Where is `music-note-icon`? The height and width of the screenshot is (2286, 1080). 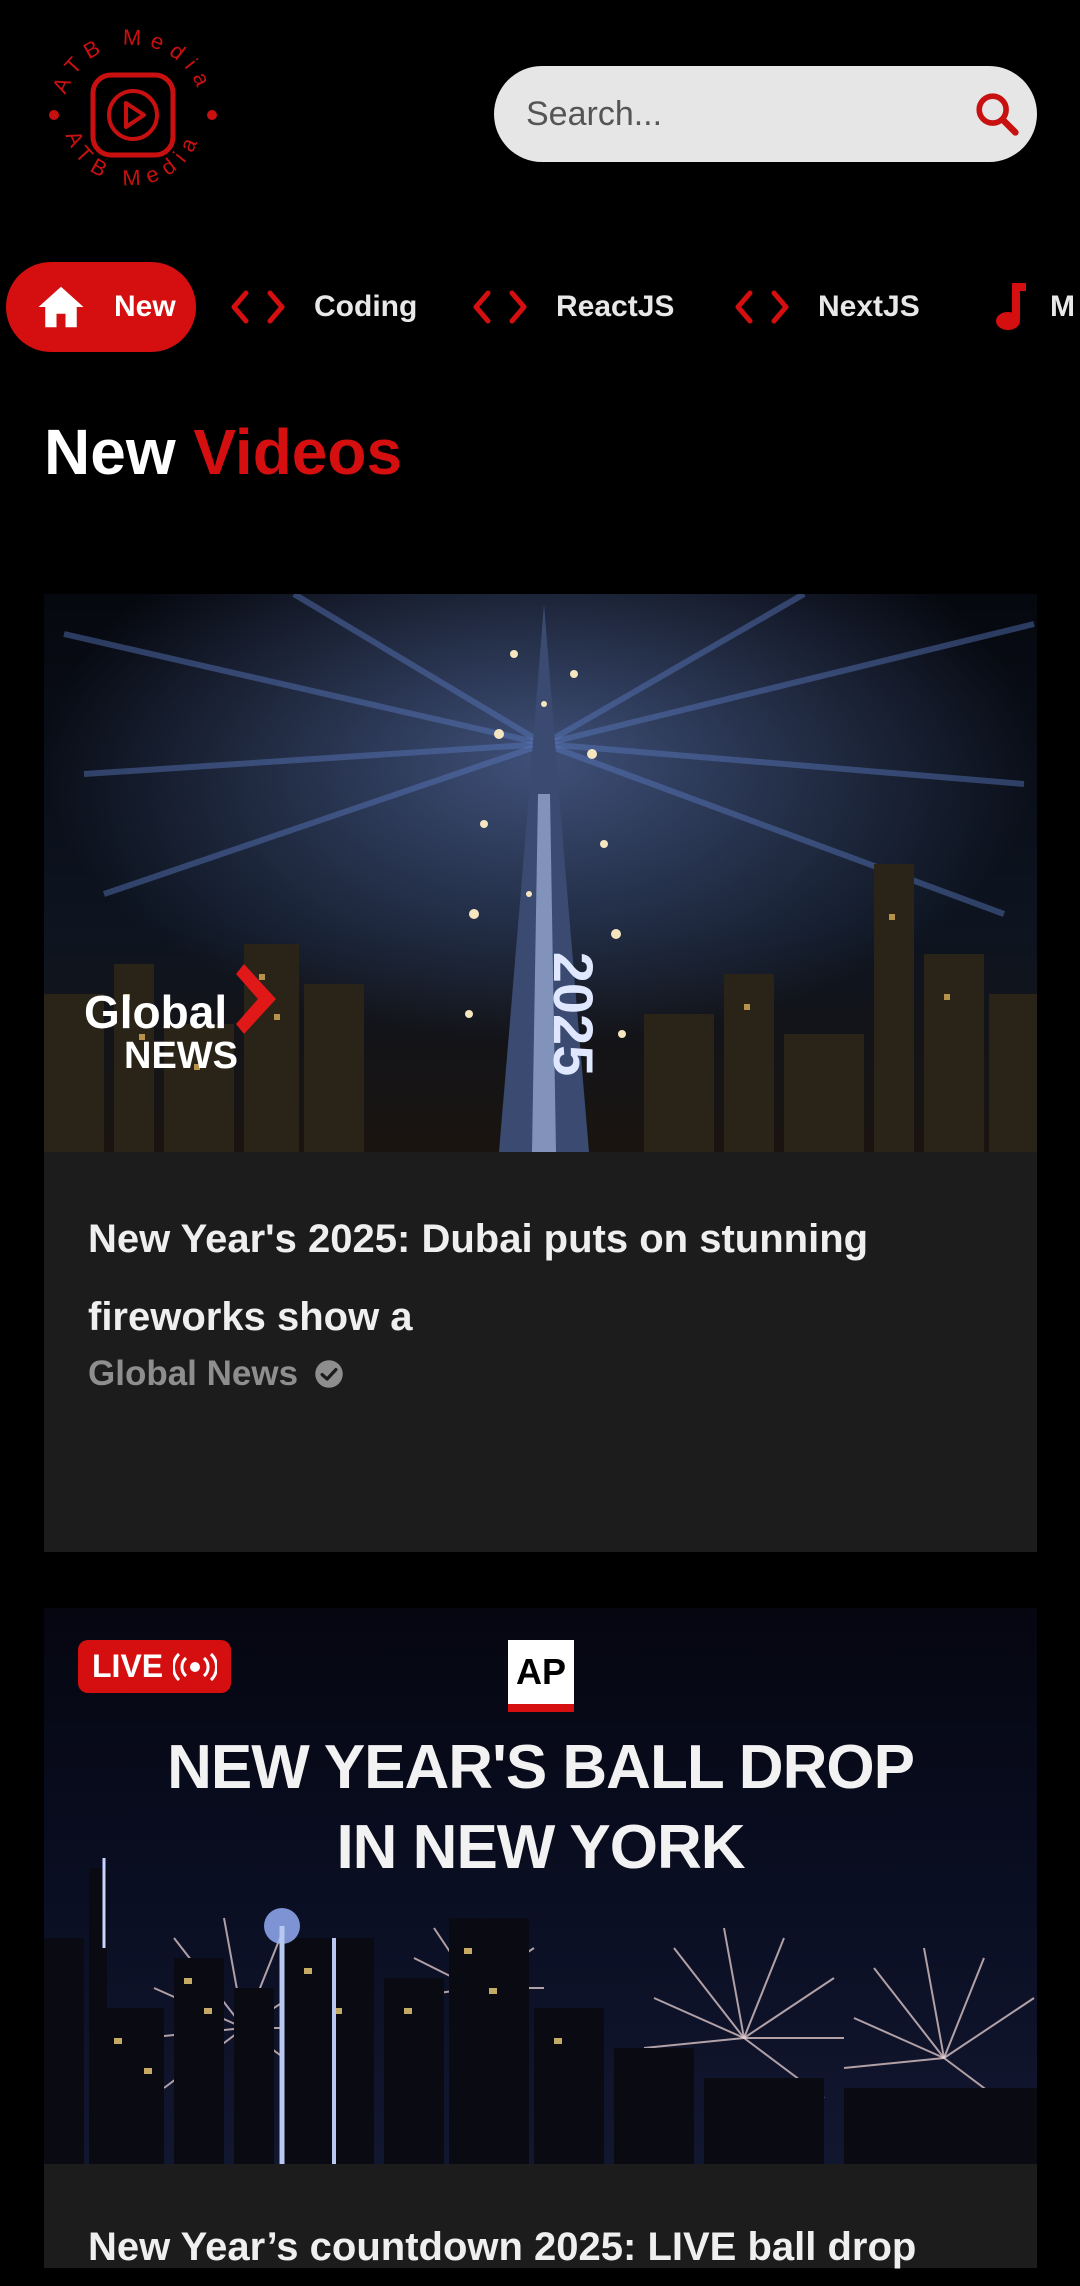 music-note-icon is located at coordinates (1010, 307).